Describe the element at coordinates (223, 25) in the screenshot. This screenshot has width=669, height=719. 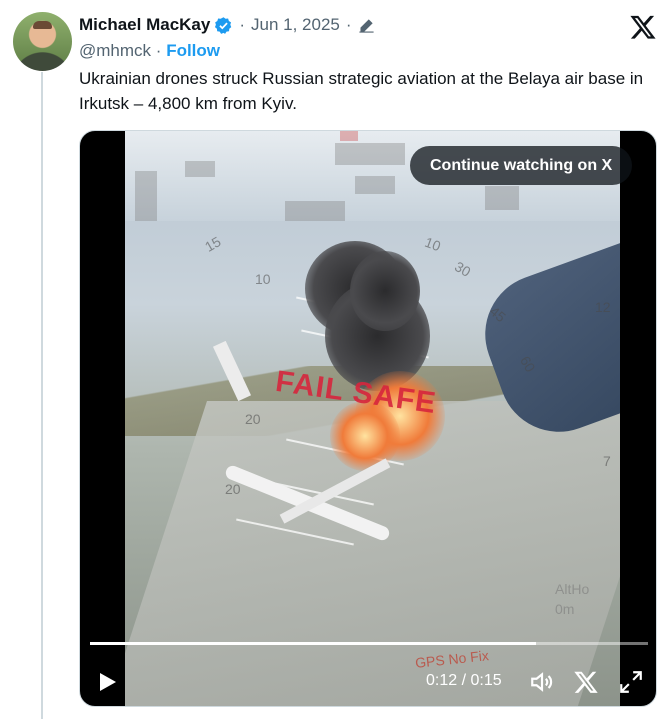
I see `verified-badge-icon` at that location.